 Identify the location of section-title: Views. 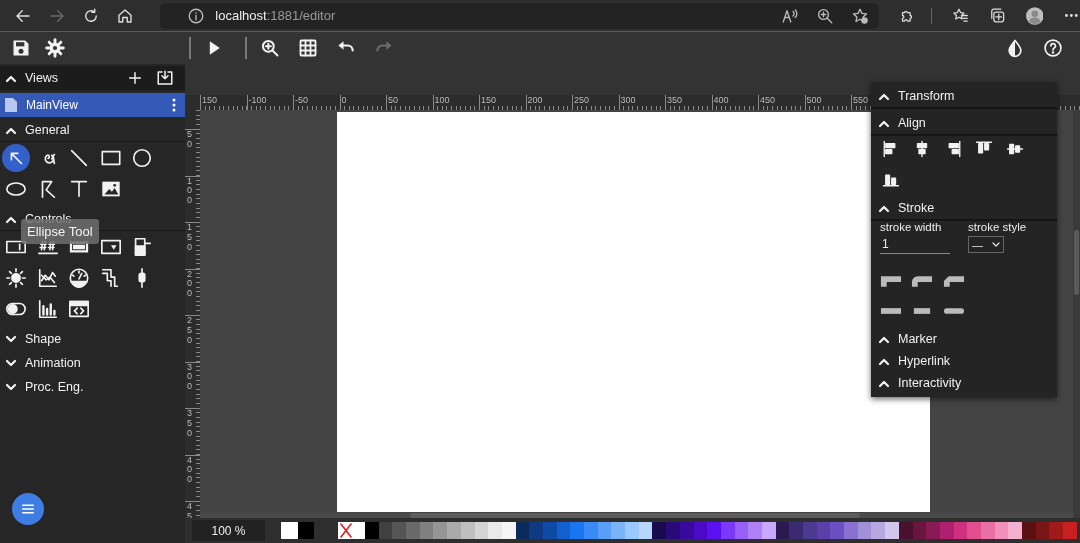
(42, 77).